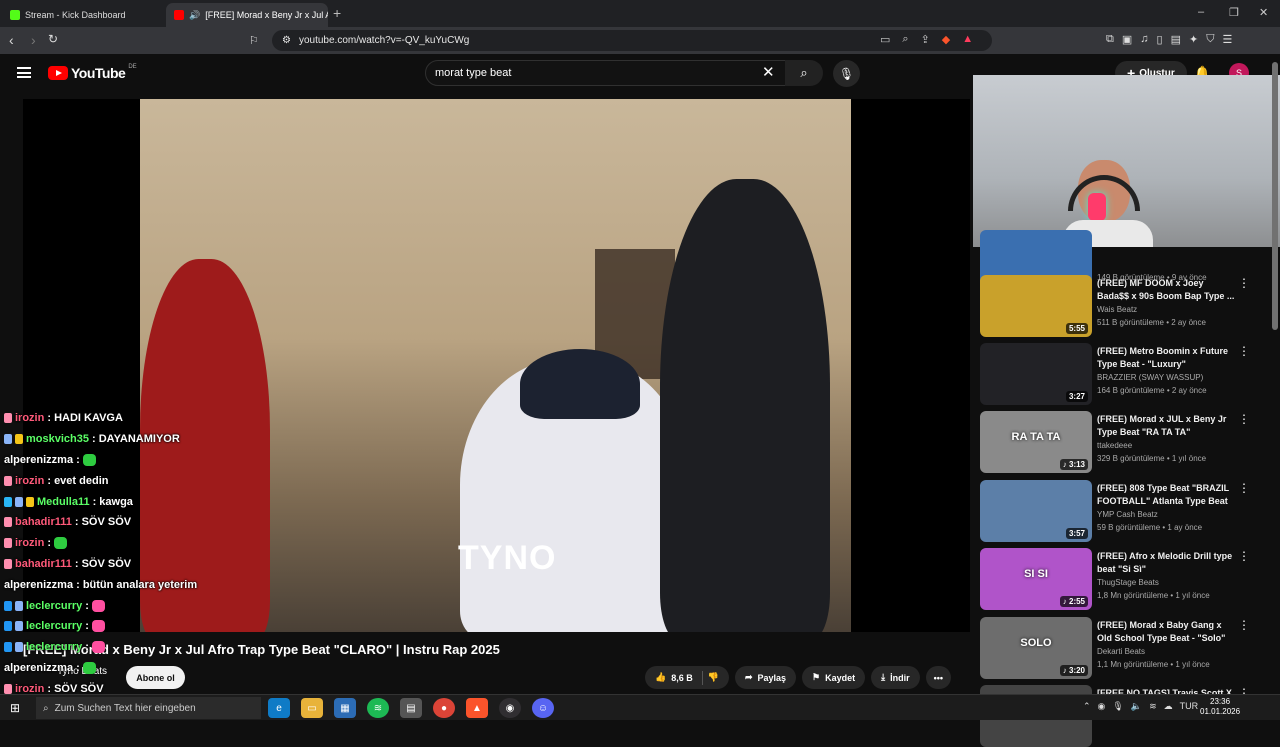 Image resolution: width=1280 pixels, height=747 pixels. Describe the element at coordinates (713, 677) in the screenshot. I see `thumbs-down-icon: 👎` at that location.